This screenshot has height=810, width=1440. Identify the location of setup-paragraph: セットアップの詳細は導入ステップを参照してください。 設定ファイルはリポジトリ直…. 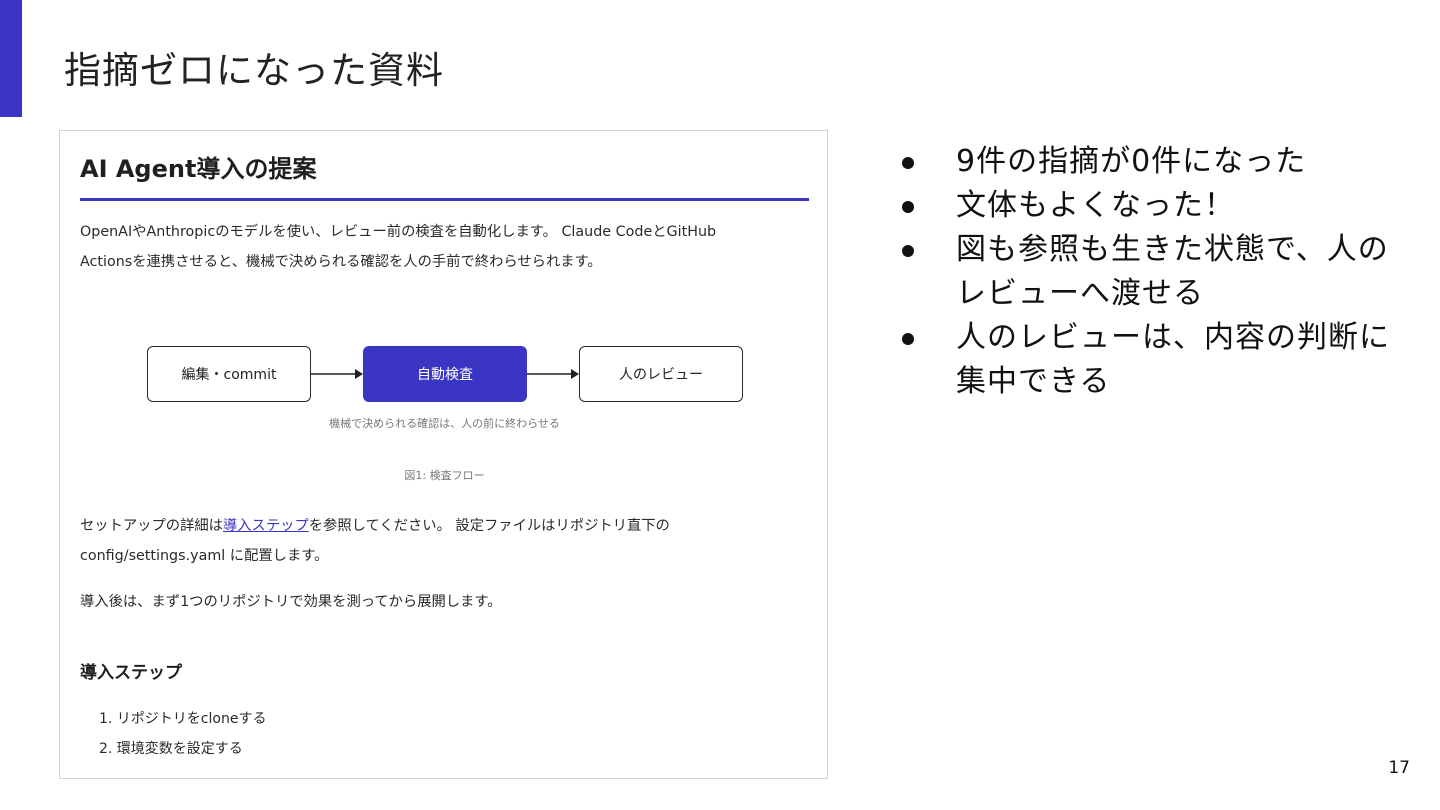
(375, 541).